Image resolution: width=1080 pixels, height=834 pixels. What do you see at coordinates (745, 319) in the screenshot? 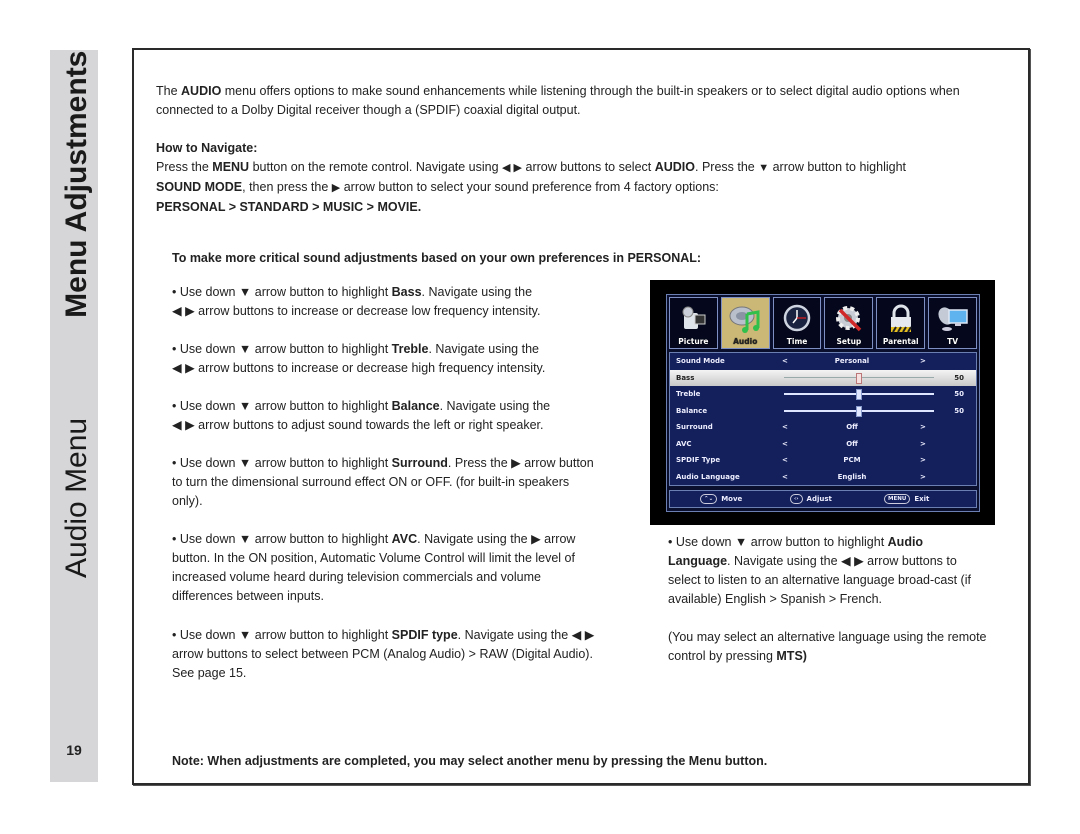
I see `music-note-icon` at bounding box center [745, 319].